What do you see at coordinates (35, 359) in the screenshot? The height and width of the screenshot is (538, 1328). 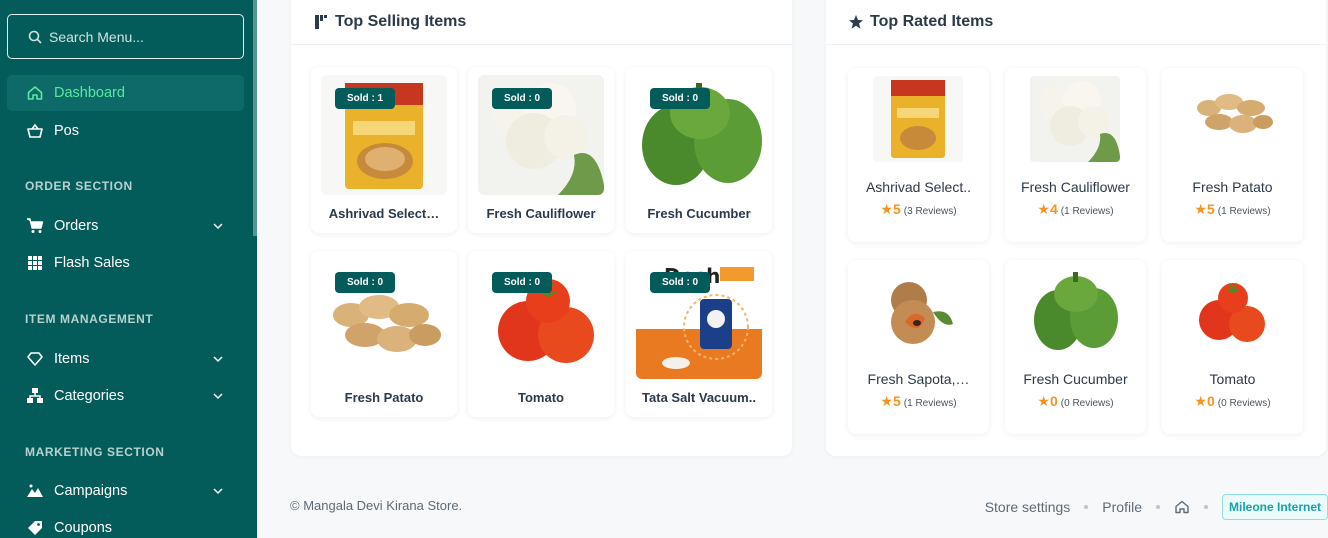 I see `diamond-icon` at bounding box center [35, 359].